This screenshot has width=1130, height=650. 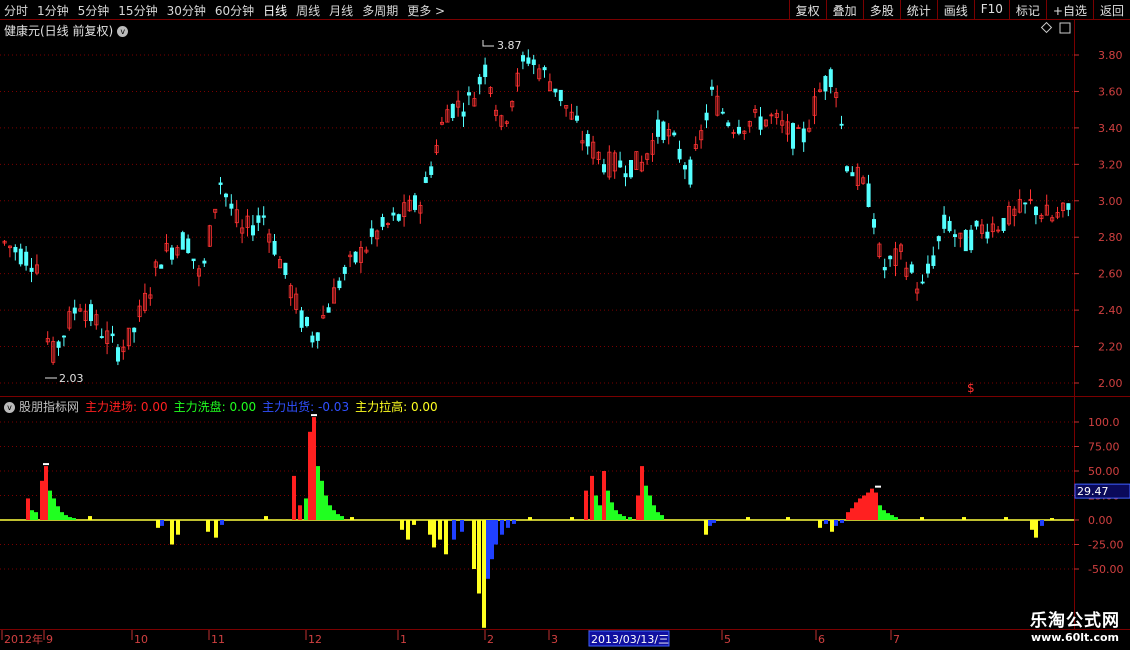 What do you see at coordinates (1110, 128) in the screenshot?
I see `price-axis-label: 3.40` at bounding box center [1110, 128].